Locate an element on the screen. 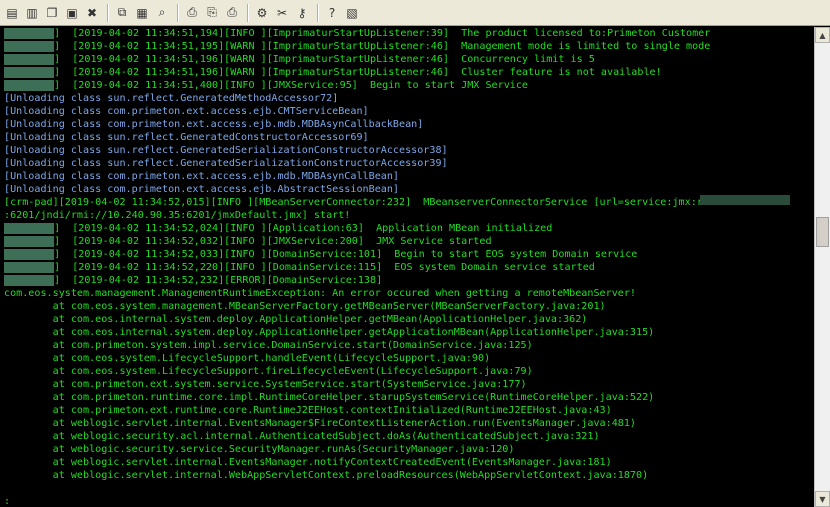 This screenshot has width=830, height=507. vertical-scrollbar: ▲ ▼ is located at coordinates (822, 267).